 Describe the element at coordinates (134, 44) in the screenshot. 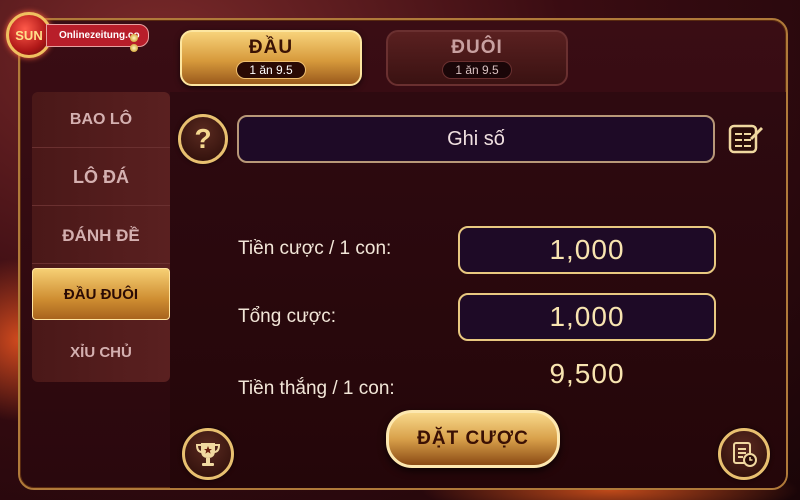

I see `coin-icon` at that location.